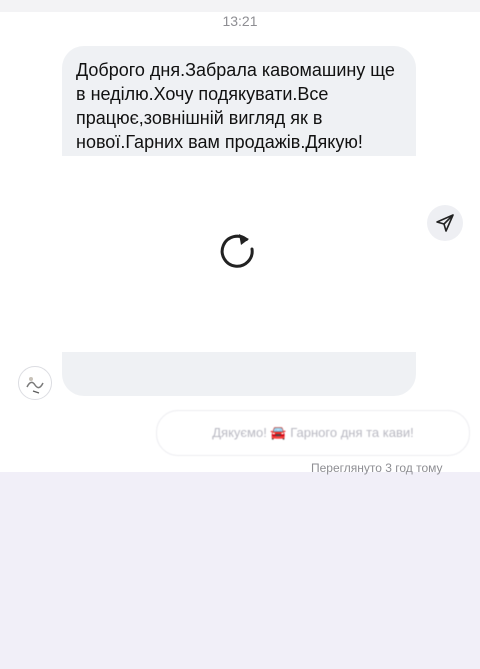  I want to click on outgoing-reply-bubble: Дякуємо! 🚘 Гарного дня та кави!, so click(313, 433).